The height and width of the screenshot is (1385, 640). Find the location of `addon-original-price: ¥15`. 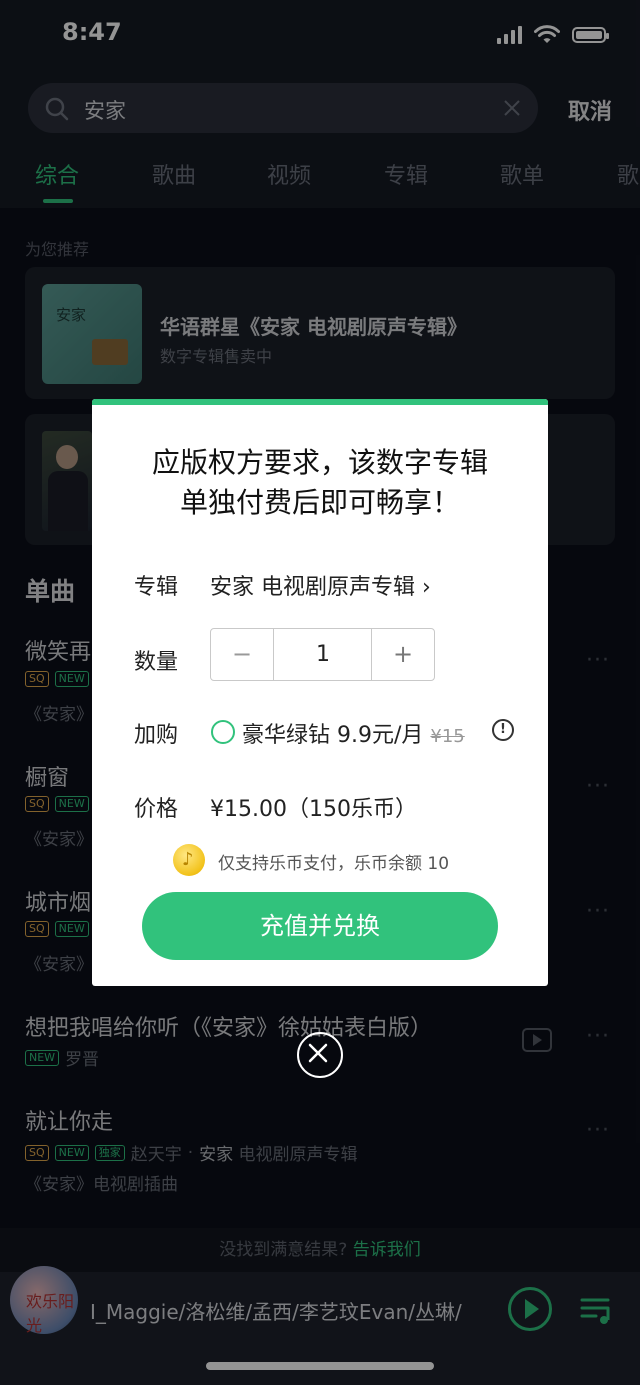

addon-original-price: ¥15 is located at coordinates (447, 736).